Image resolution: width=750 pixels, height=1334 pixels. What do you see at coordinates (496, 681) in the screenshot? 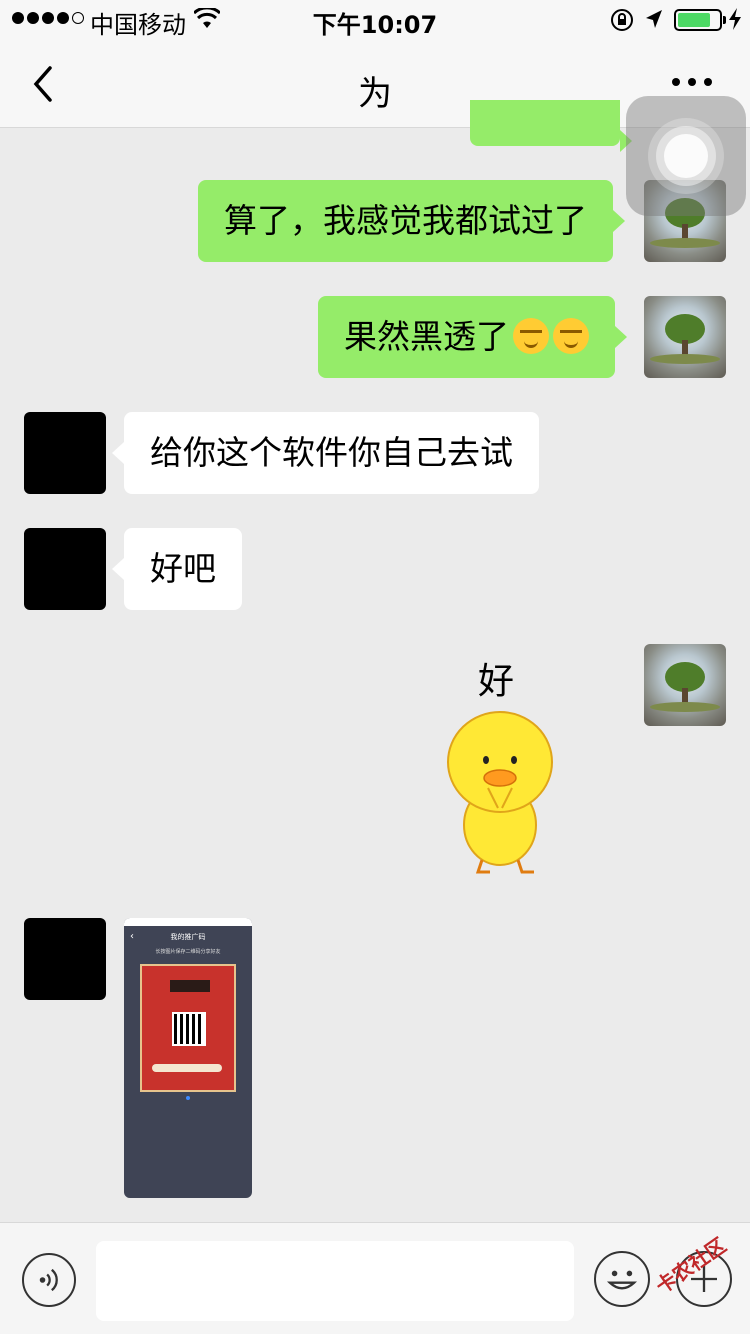
I see `sticker-caption: 好` at bounding box center [496, 681].